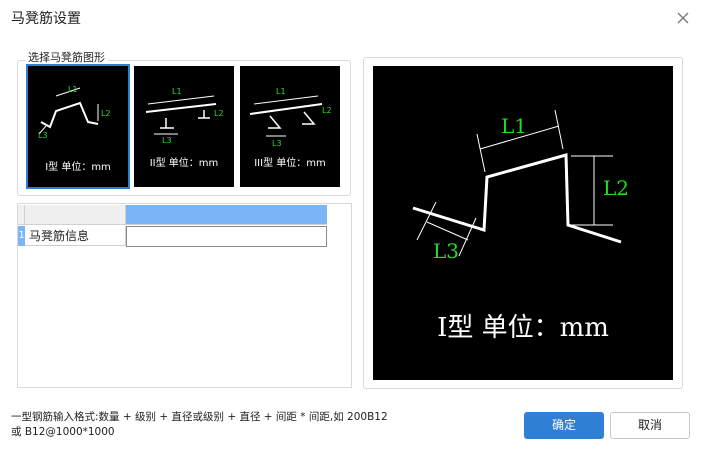  Describe the element at coordinates (523, 328) in the screenshot. I see `preview-caption: I型 单位：mm` at that location.